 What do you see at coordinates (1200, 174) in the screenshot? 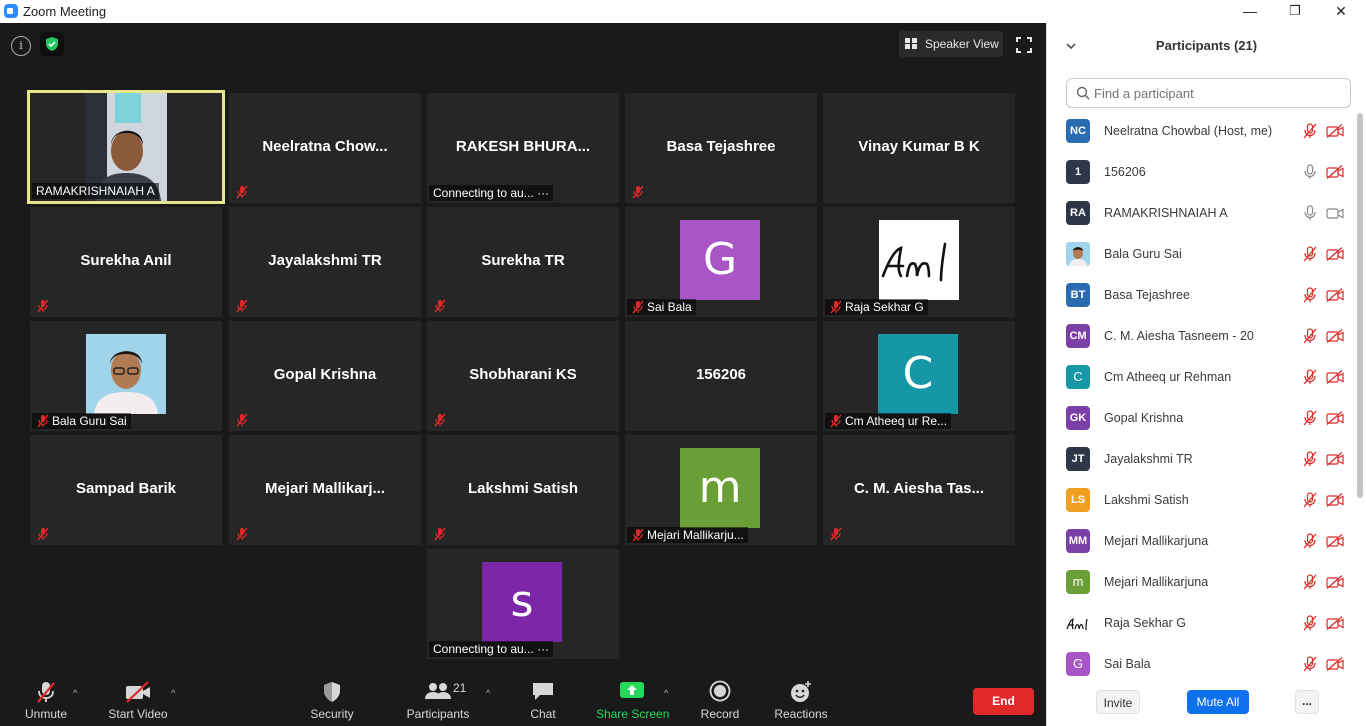
I see `participant-row: 1 156206` at bounding box center [1200, 174].